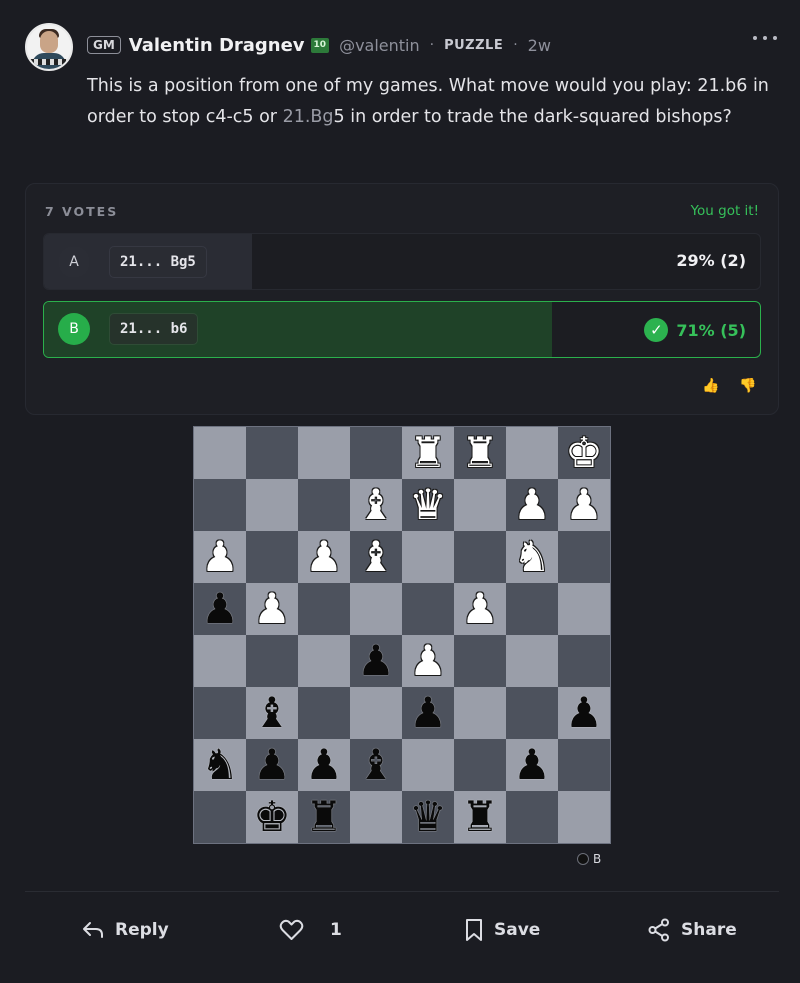 This screenshot has height=983, width=800. Describe the element at coordinates (308, 117) in the screenshot. I see `move-link: 21.Bg` at that location.